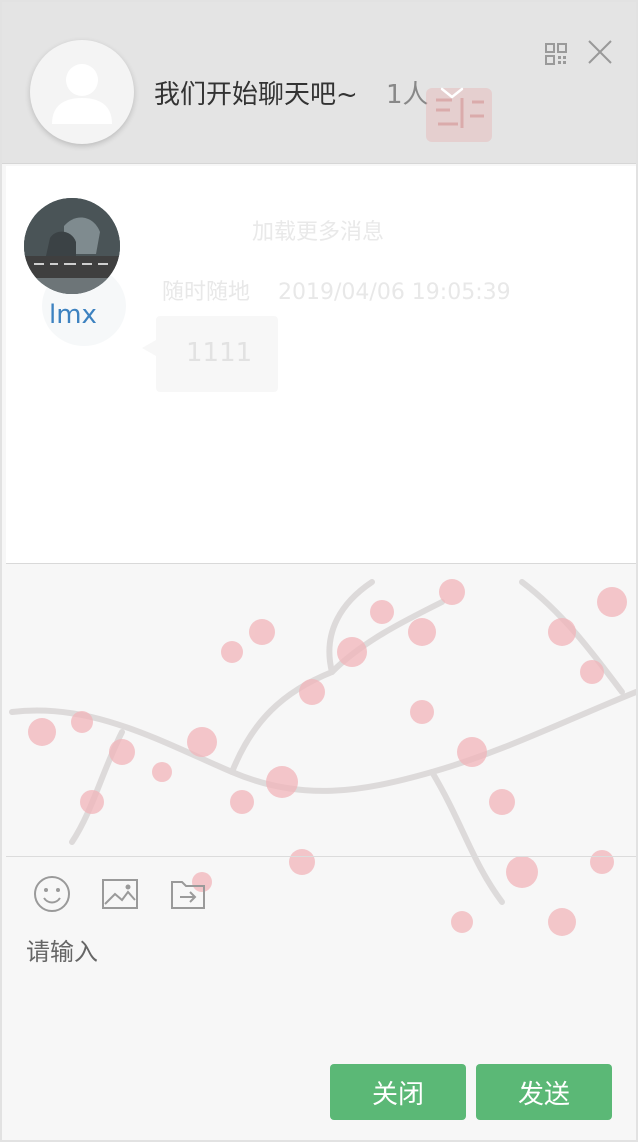  I want to click on message-source: 随时随地, so click(206, 292).